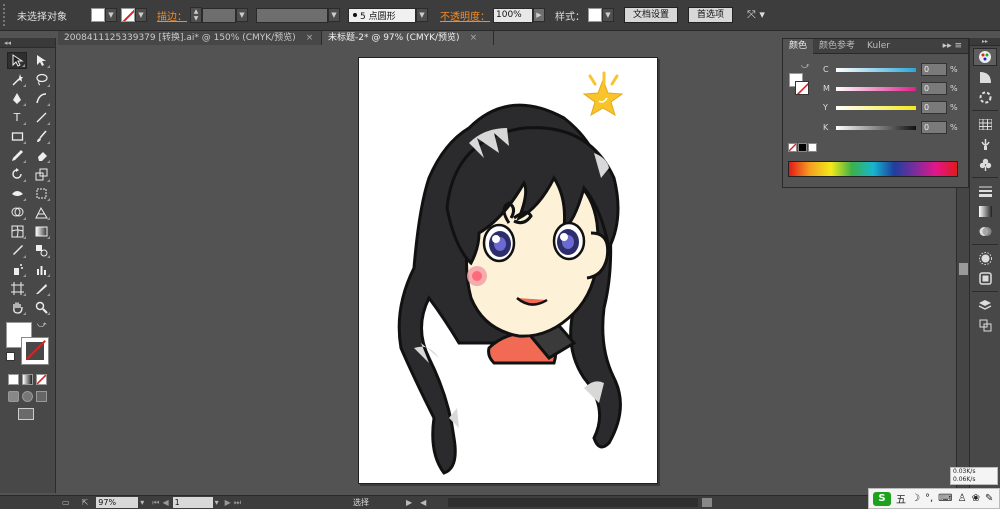 The height and width of the screenshot is (509, 1000). Describe the element at coordinates (985, 191) in the screenshot. I see `stroke-panel-icon` at that location.